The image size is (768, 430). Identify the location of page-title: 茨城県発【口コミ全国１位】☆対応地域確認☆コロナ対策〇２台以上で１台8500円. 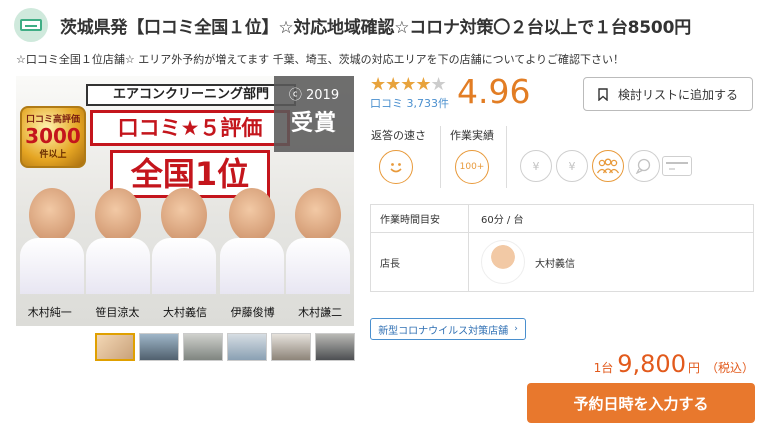
(375, 27).